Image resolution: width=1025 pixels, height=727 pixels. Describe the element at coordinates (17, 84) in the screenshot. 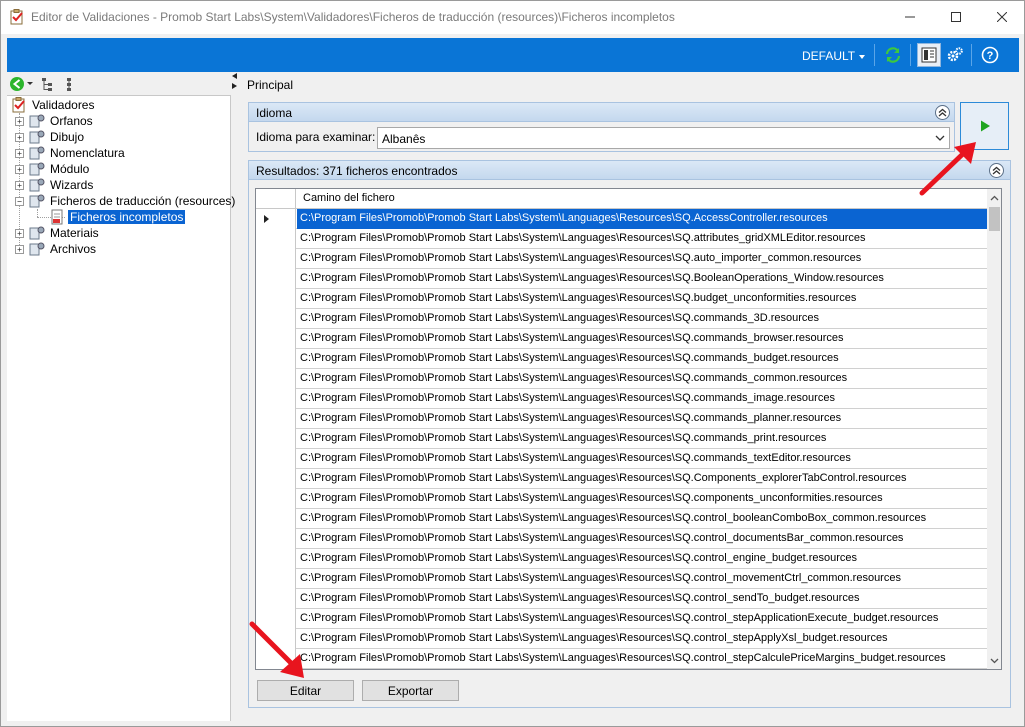

I see `back-button` at that location.